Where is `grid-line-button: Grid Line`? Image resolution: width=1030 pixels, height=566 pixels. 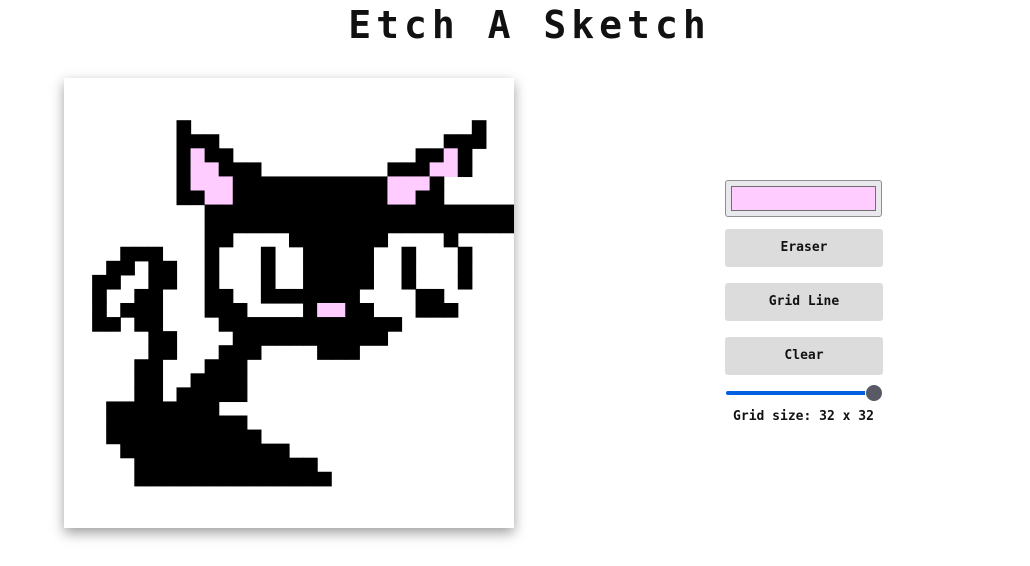
grid-line-button: Grid Line is located at coordinates (804, 302).